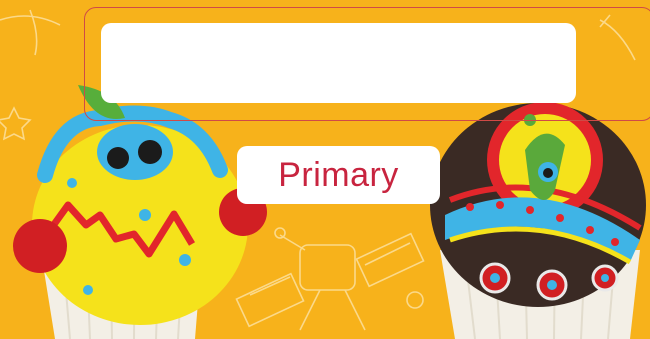 The width and height of the screenshot is (650, 339). I want to click on satellite-doodle, so click(330, 279).